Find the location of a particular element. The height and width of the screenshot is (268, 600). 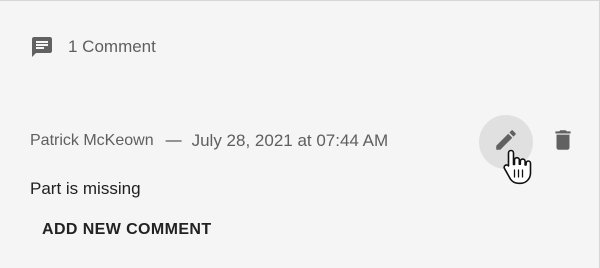

comment-timestamp: July 28, 2021 at 07:44 AM is located at coordinates (290, 140).